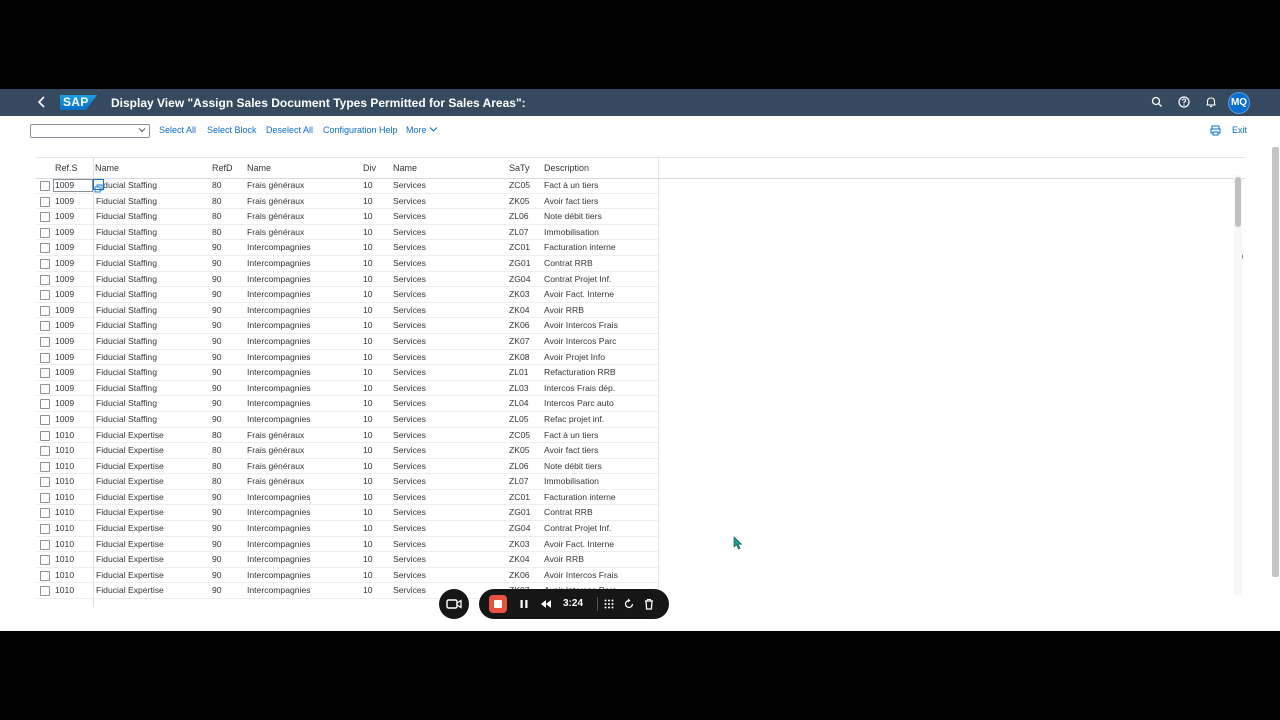 The width and height of the screenshot is (1280, 720). I want to click on table-scrollbar, so click(1238, 202).